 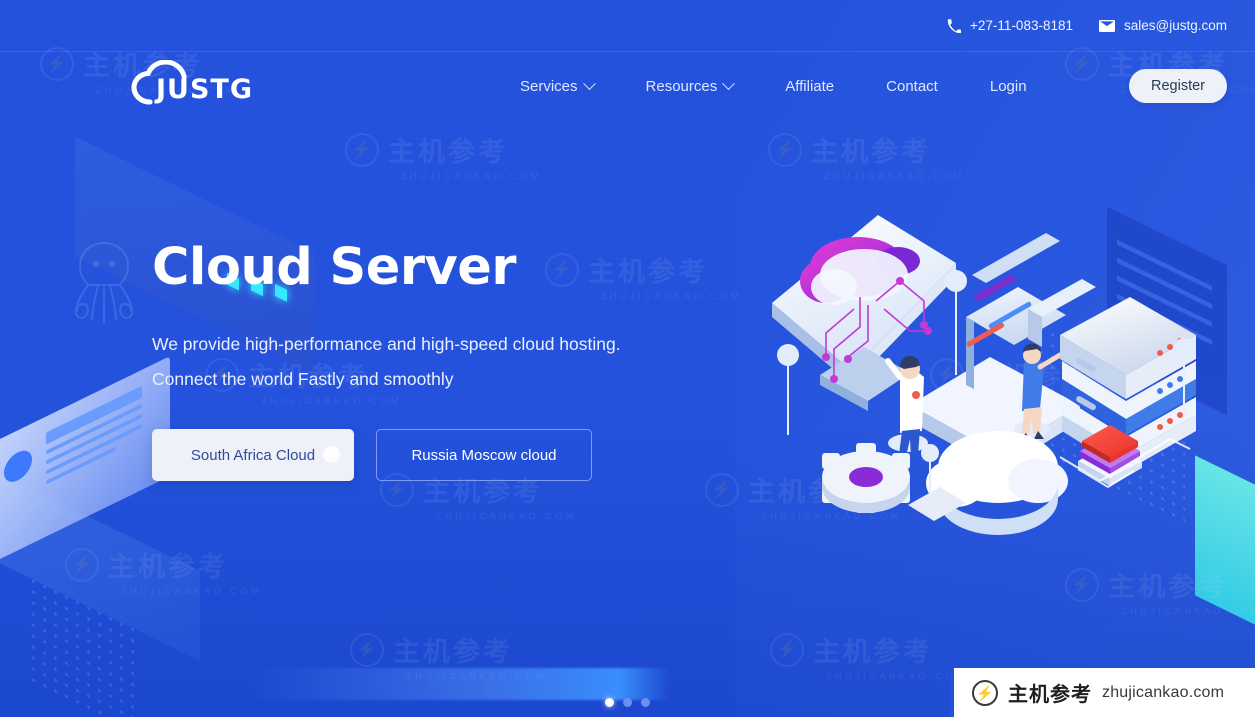 What do you see at coordinates (303, 379) in the screenshot?
I see `hero-subtitle-line-2: Connect the world Fastly and smoothly` at bounding box center [303, 379].